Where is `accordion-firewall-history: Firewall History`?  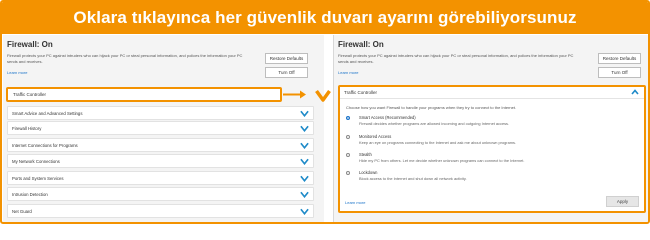 accordion-firewall-history: Firewall History is located at coordinates (160, 128).